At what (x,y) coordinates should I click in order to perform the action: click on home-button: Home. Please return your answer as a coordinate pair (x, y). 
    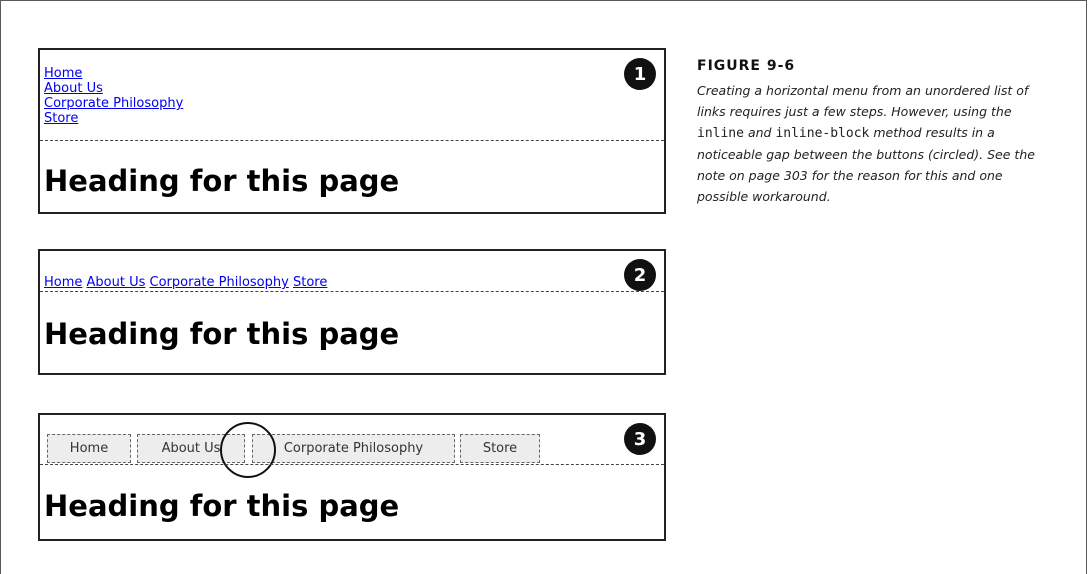
    Looking at the image, I should click on (89, 448).